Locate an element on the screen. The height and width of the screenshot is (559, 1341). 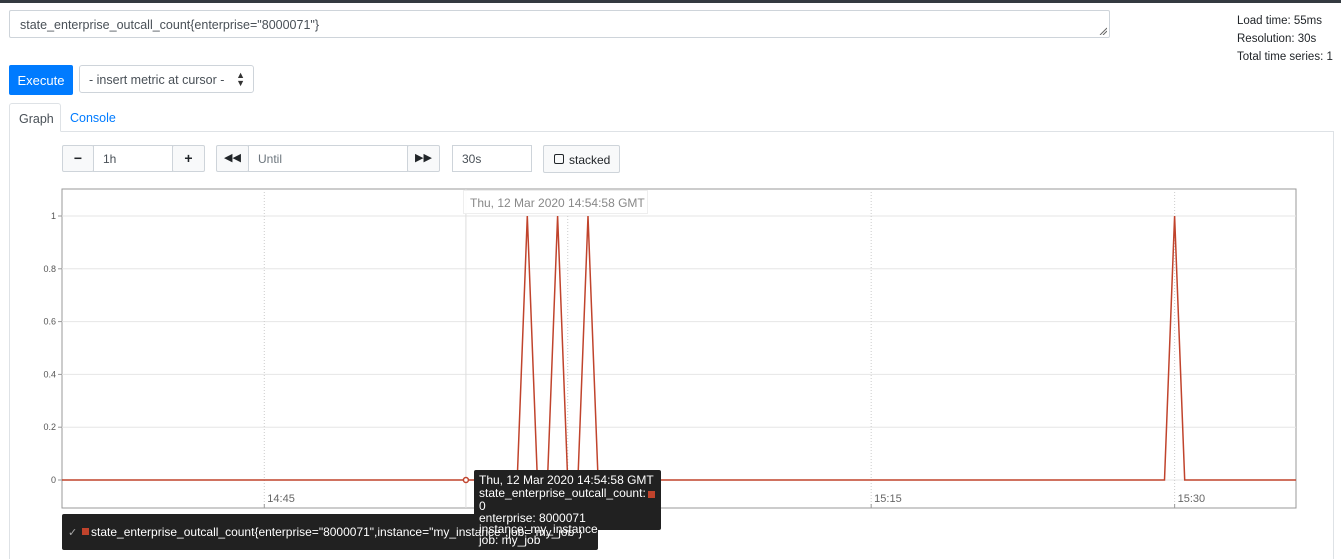
x-tick-label: 15:15 is located at coordinates (888, 499).